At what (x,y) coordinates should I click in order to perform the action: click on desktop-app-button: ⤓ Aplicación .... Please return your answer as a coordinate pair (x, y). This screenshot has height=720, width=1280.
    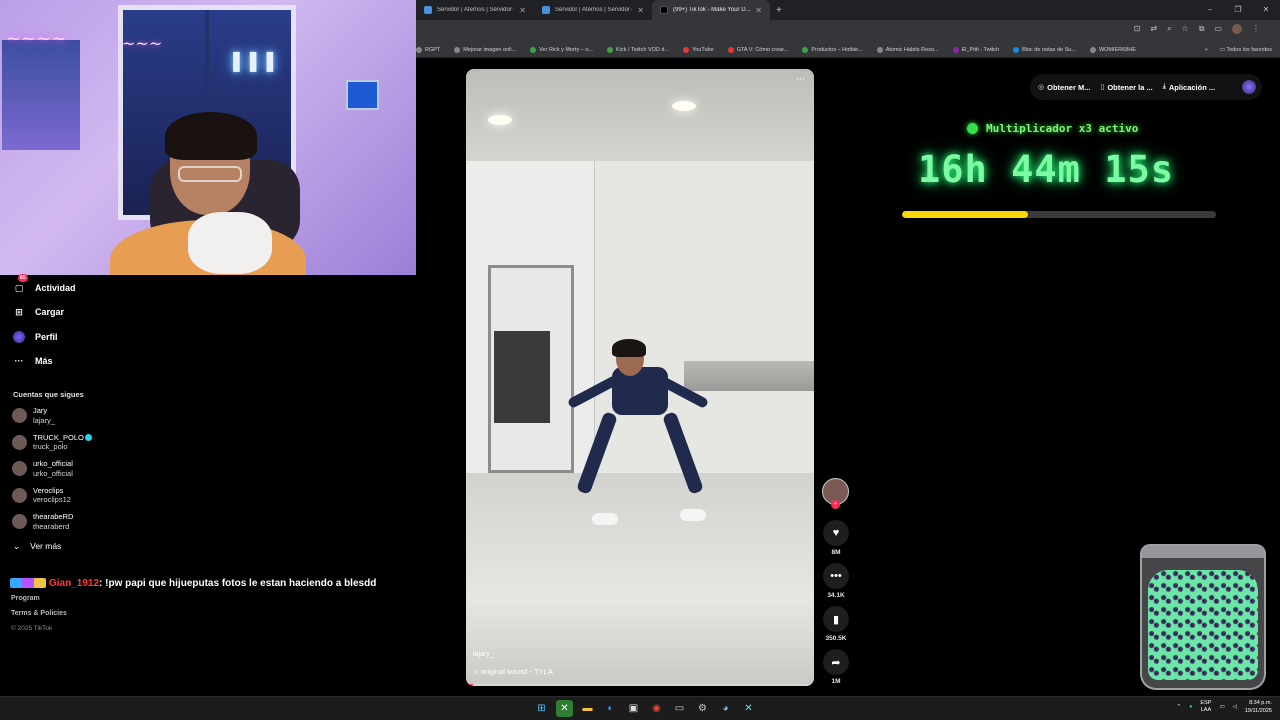
    Looking at the image, I should click on (1189, 87).